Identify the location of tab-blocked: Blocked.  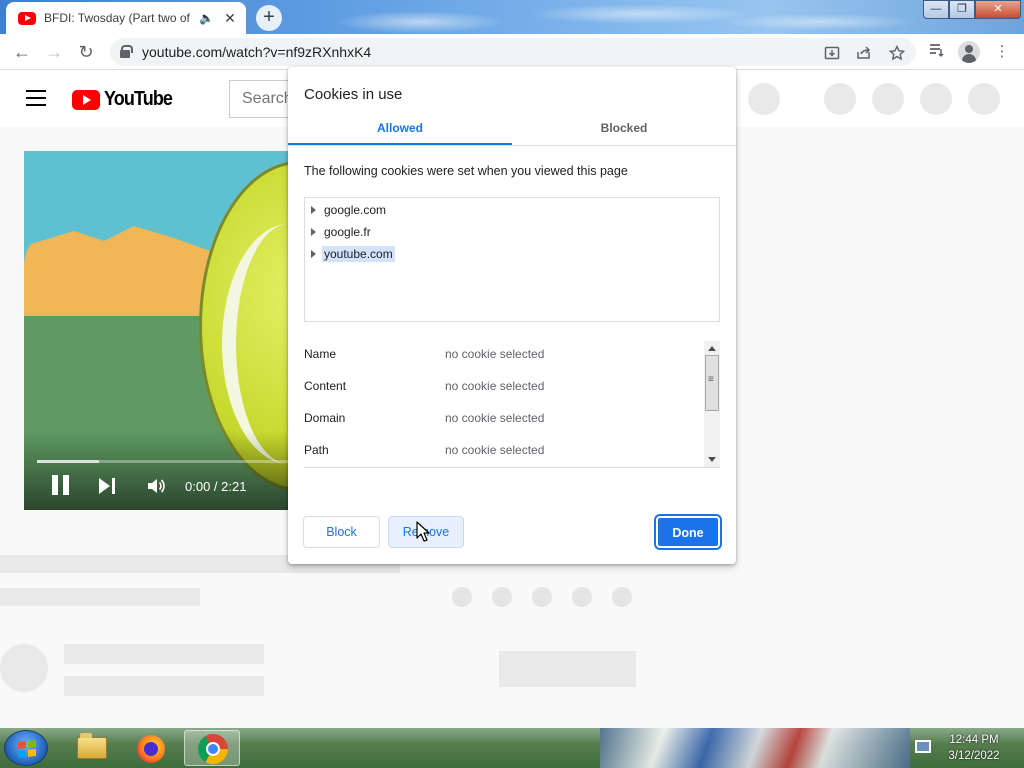
(624, 133).